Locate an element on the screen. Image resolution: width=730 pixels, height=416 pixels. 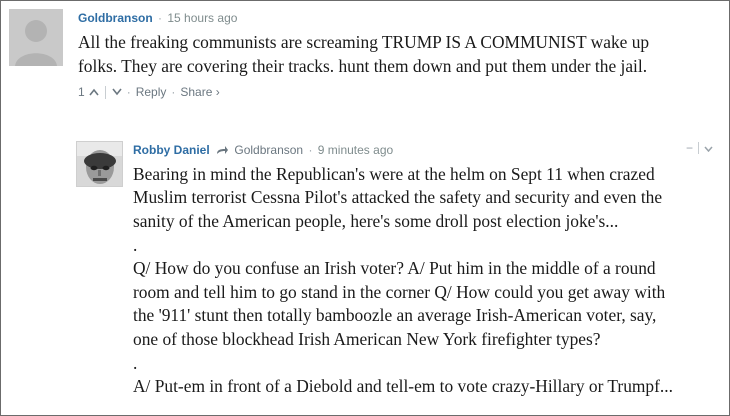
chevron-up-icon is located at coordinates (94, 92).